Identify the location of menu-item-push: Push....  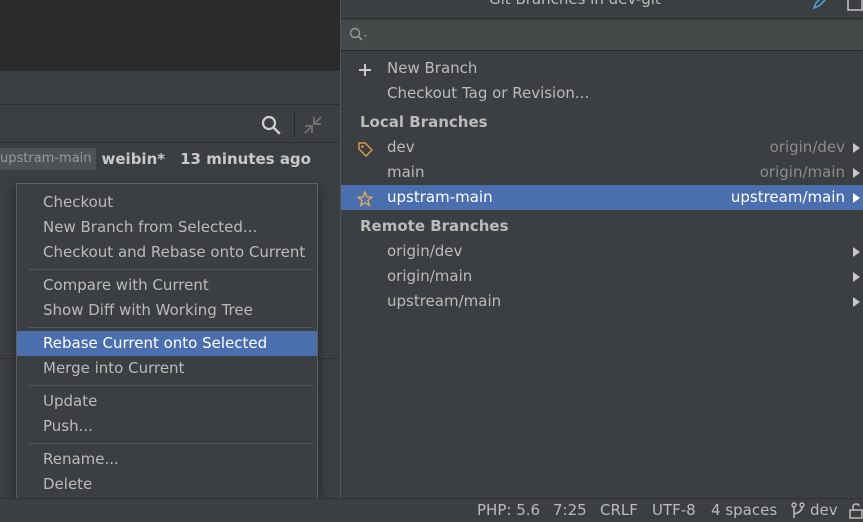
(167, 426).